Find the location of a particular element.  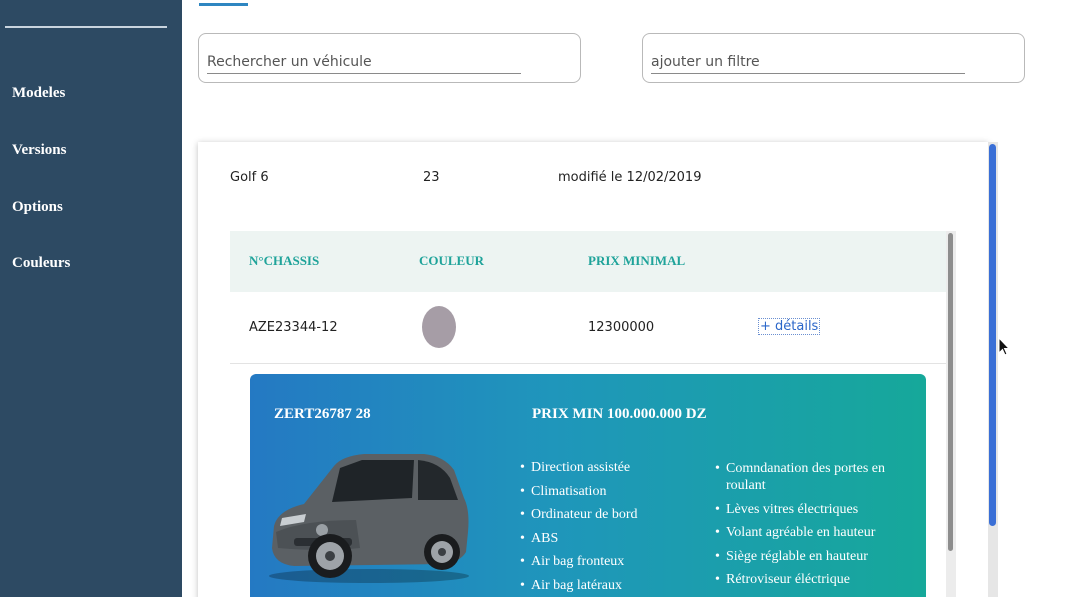

column-header-prix: PRIX MINIMAL is located at coordinates (636, 261).